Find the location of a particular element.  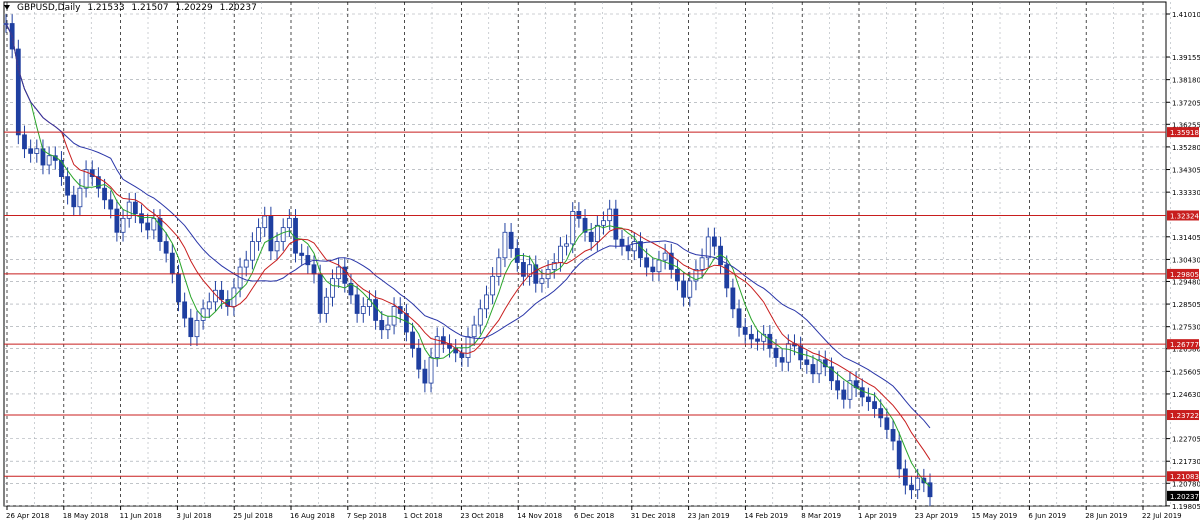

symbol-label: GBPUSD,Daily is located at coordinates (49, 8).